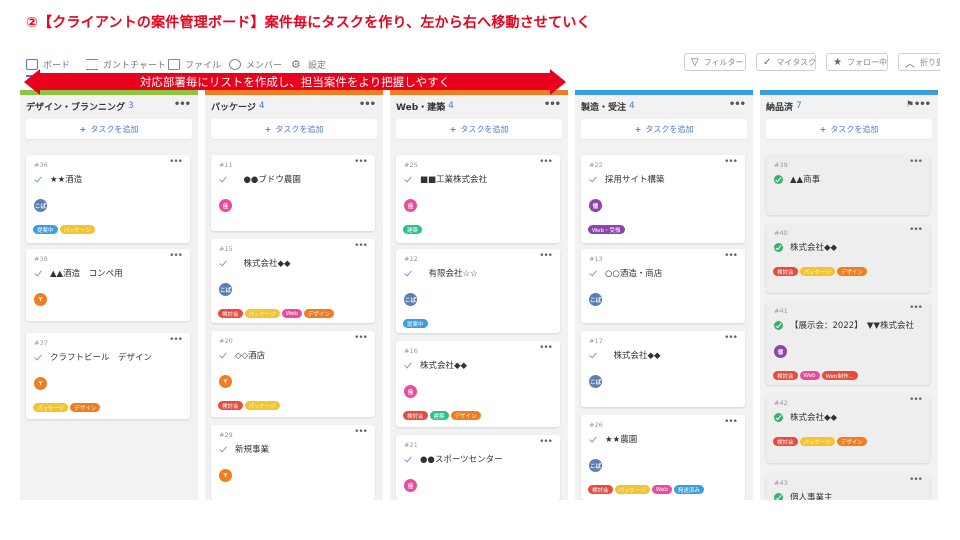 The width and height of the screenshot is (960, 540). Describe the element at coordinates (596, 341) in the screenshot. I see `task-number: #17` at that location.